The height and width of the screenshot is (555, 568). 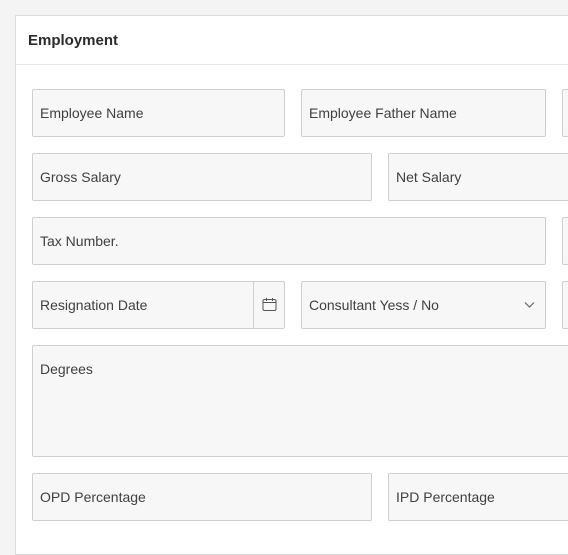 What do you see at coordinates (80, 177) in the screenshot?
I see `gross-salary-label: Gross Salary` at bounding box center [80, 177].